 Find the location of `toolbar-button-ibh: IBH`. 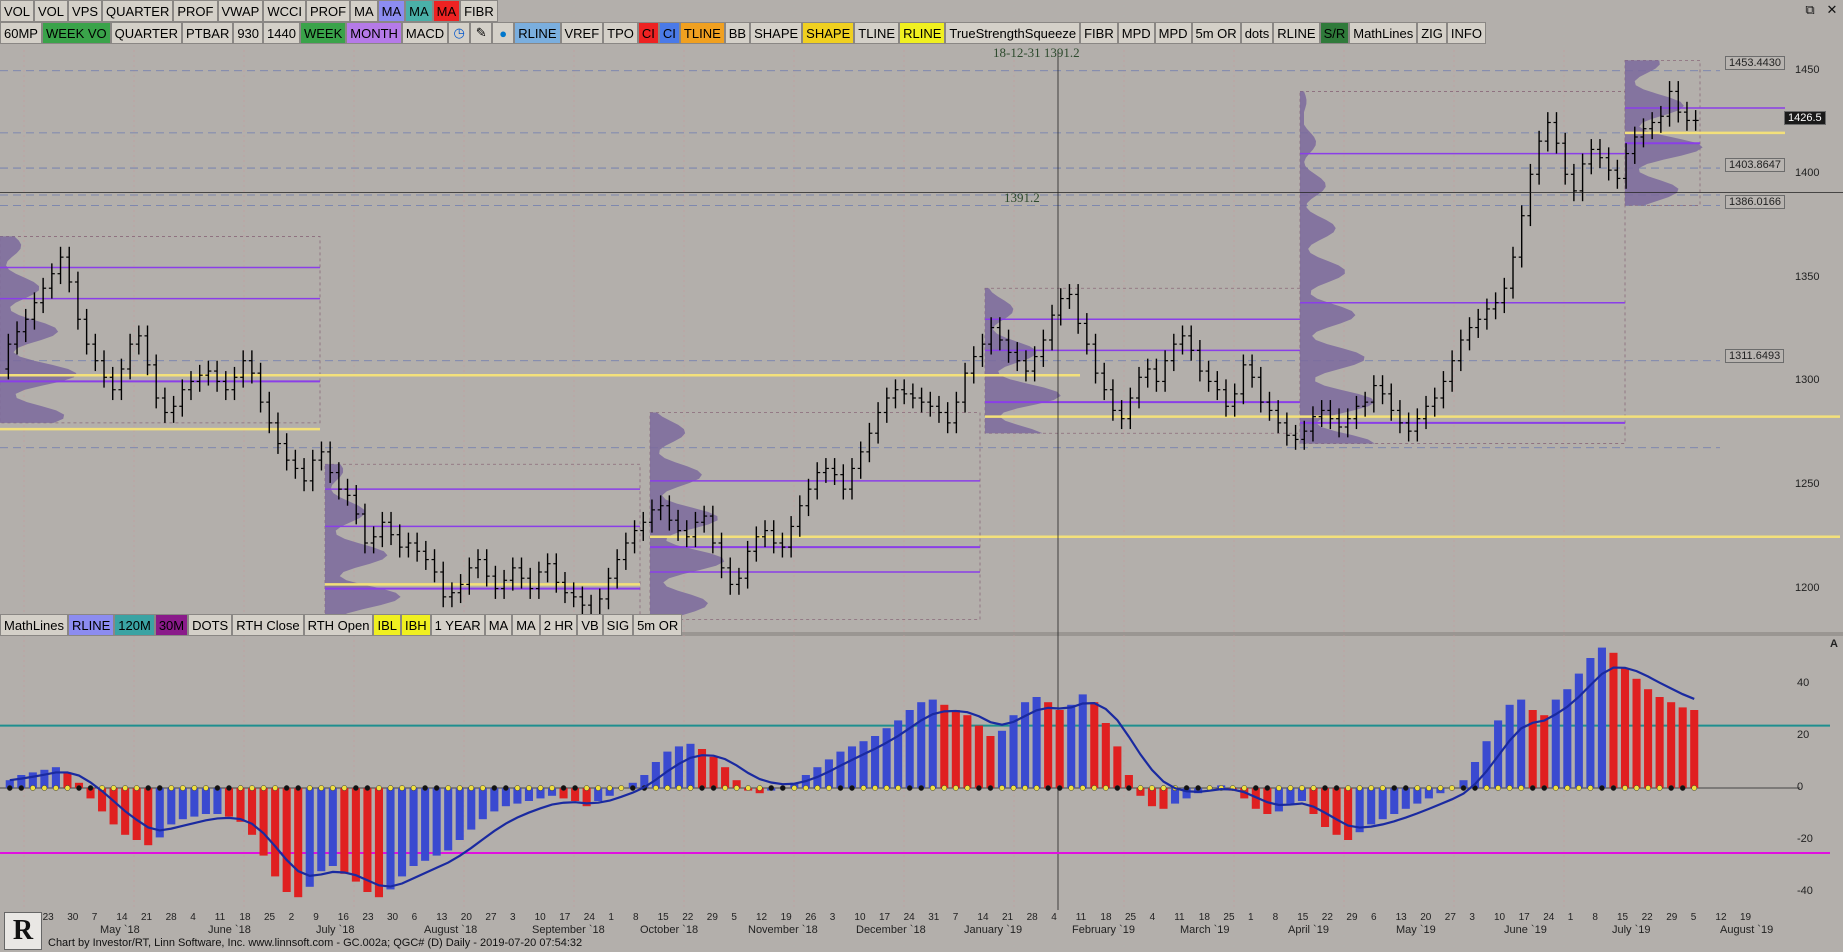

toolbar-button-ibh: IBH is located at coordinates (416, 625).